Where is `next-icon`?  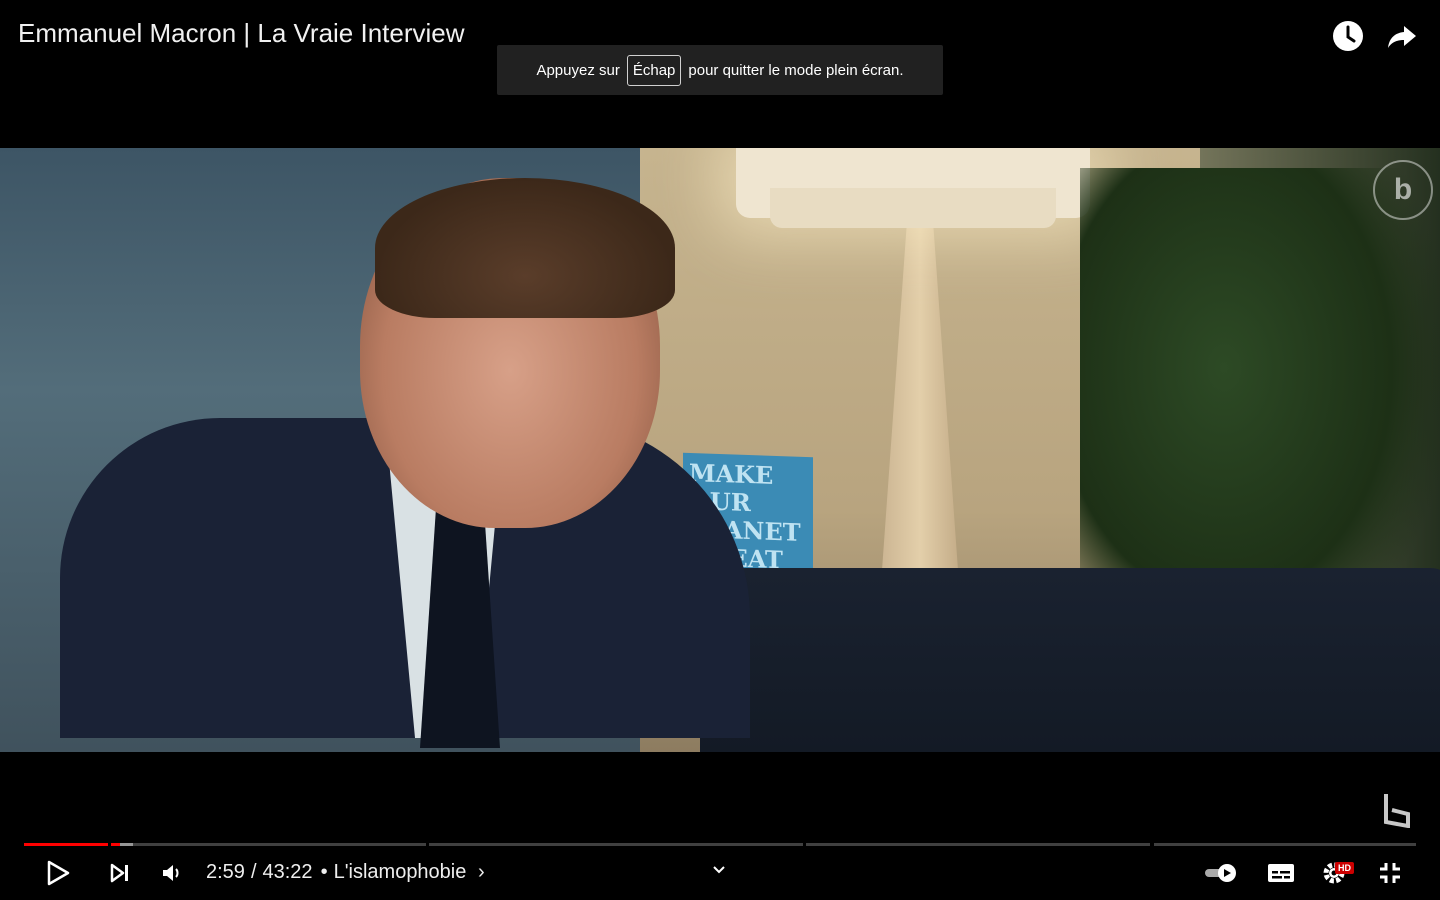 next-icon is located at coordinates (119, 873).